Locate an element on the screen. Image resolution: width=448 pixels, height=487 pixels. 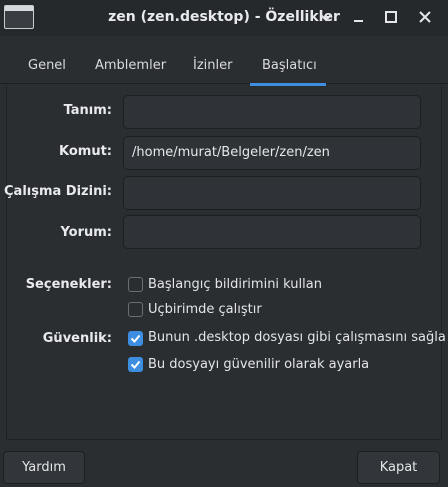
calisma-dizini-field is located at coordinates (272, 193).